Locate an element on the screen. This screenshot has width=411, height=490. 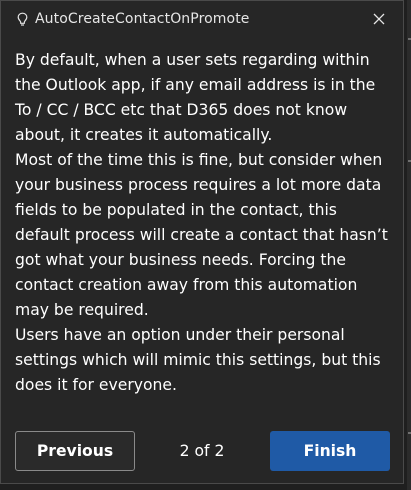
previous-button: Previous is located at coordinates (75, 451).